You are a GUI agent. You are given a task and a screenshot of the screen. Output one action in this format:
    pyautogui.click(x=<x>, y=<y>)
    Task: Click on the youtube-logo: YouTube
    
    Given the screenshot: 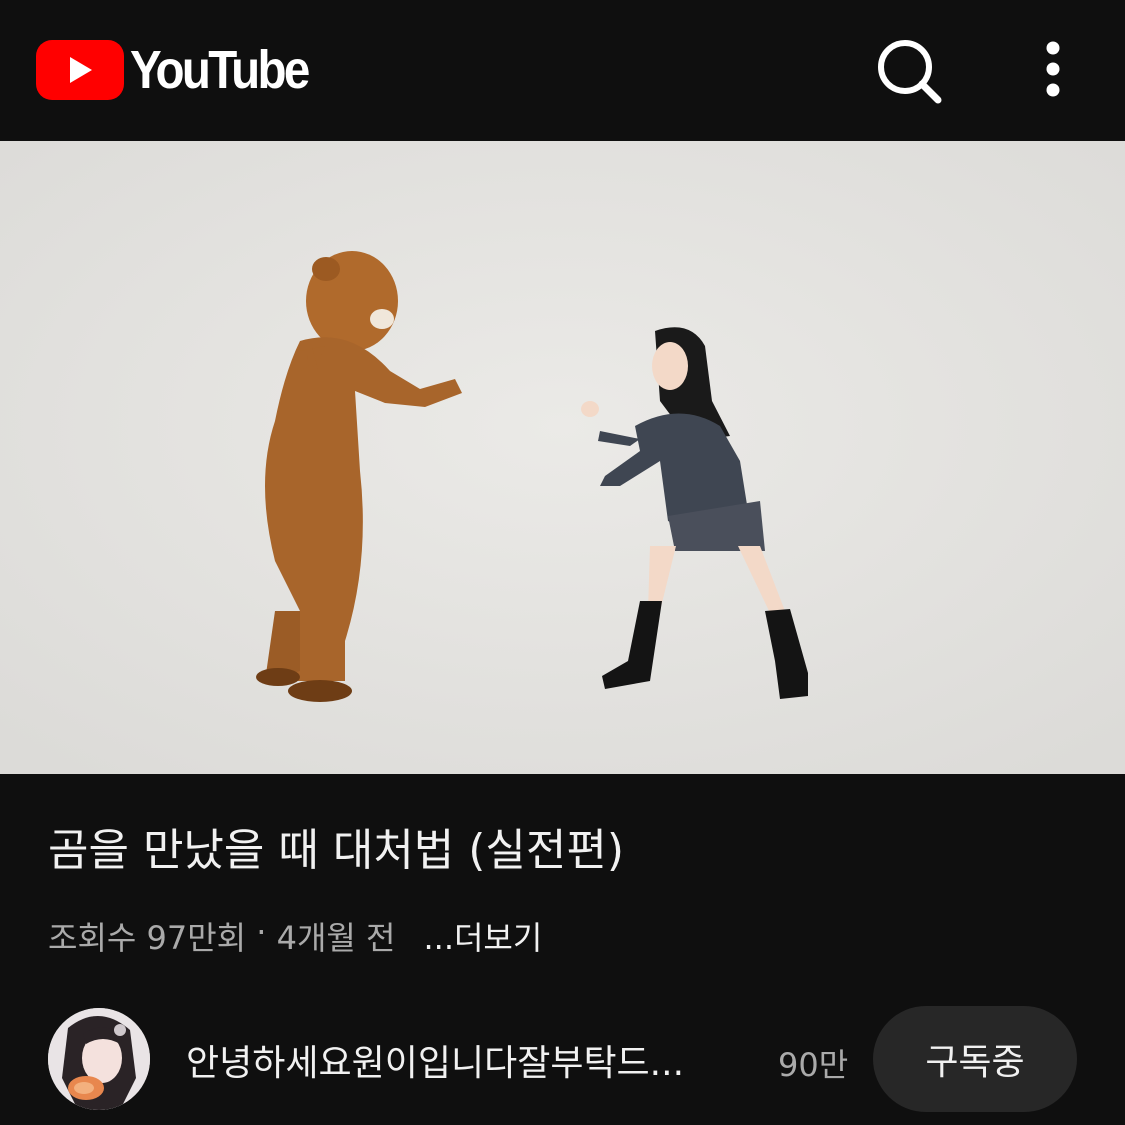 What is the action you would take?
    pyautogui.click(x=184, y=70)
    